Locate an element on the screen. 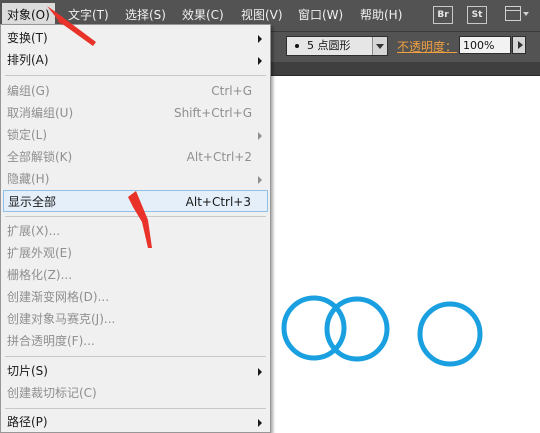 The image size is (540, 433). annotation-layer is located at coordinates (99, 127).